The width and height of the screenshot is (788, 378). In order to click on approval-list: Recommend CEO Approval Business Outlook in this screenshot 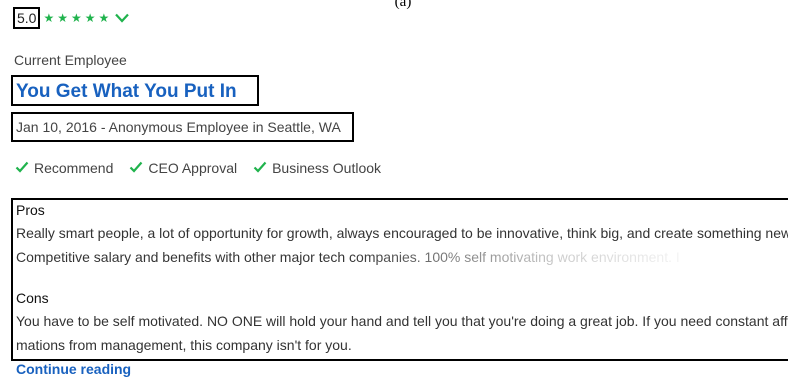, I will do `click(206, 168)`.